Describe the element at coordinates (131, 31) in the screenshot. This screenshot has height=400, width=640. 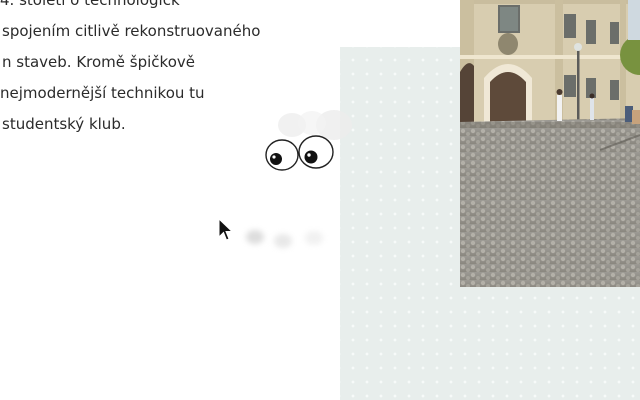
I see `article-line: spojením citlivě rekonstruovaného` at that location.